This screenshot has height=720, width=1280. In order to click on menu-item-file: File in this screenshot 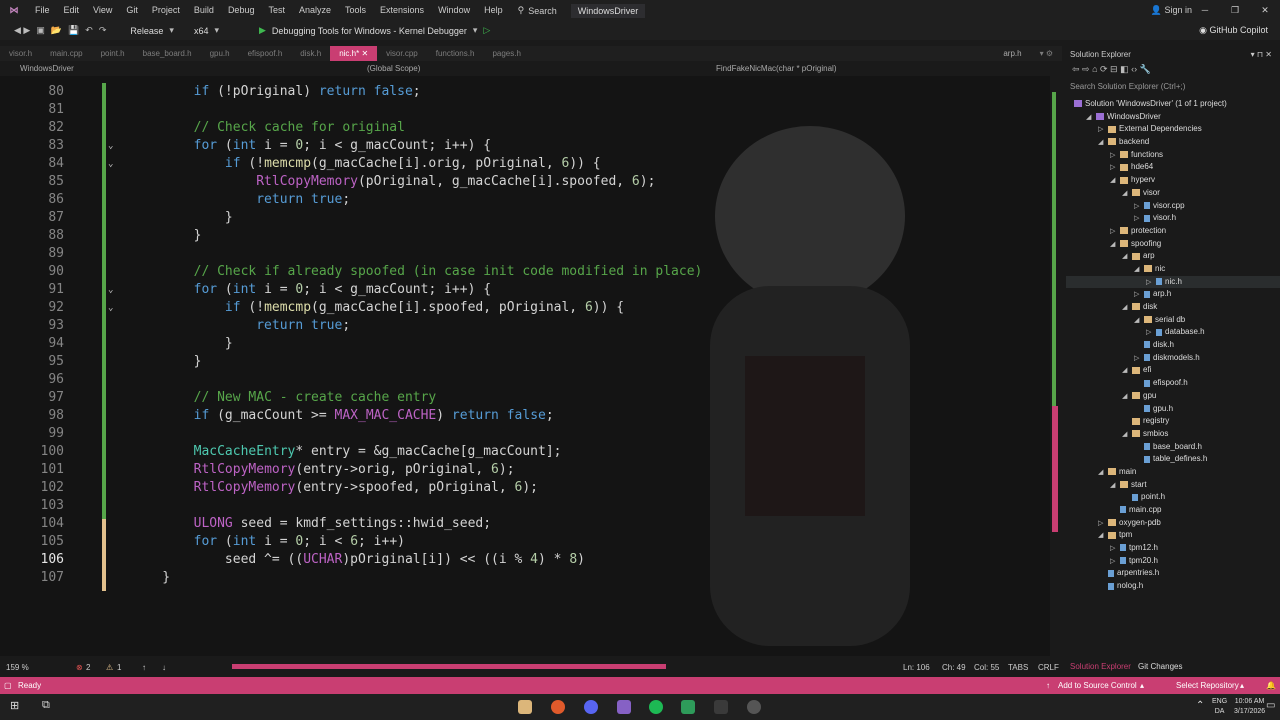, I will do `click(42, 10)`.